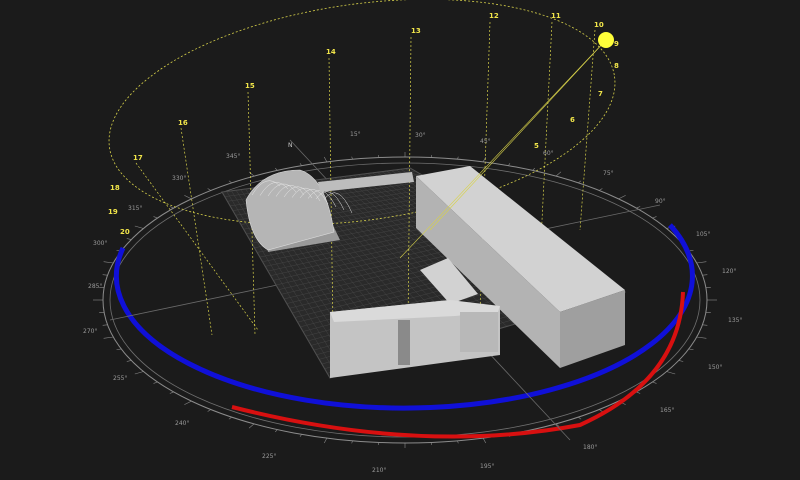  What do you see at coordinates (420, 135) in the screenshot?
I see `deg-label-30: 30°` at bounding box center [420, 135].